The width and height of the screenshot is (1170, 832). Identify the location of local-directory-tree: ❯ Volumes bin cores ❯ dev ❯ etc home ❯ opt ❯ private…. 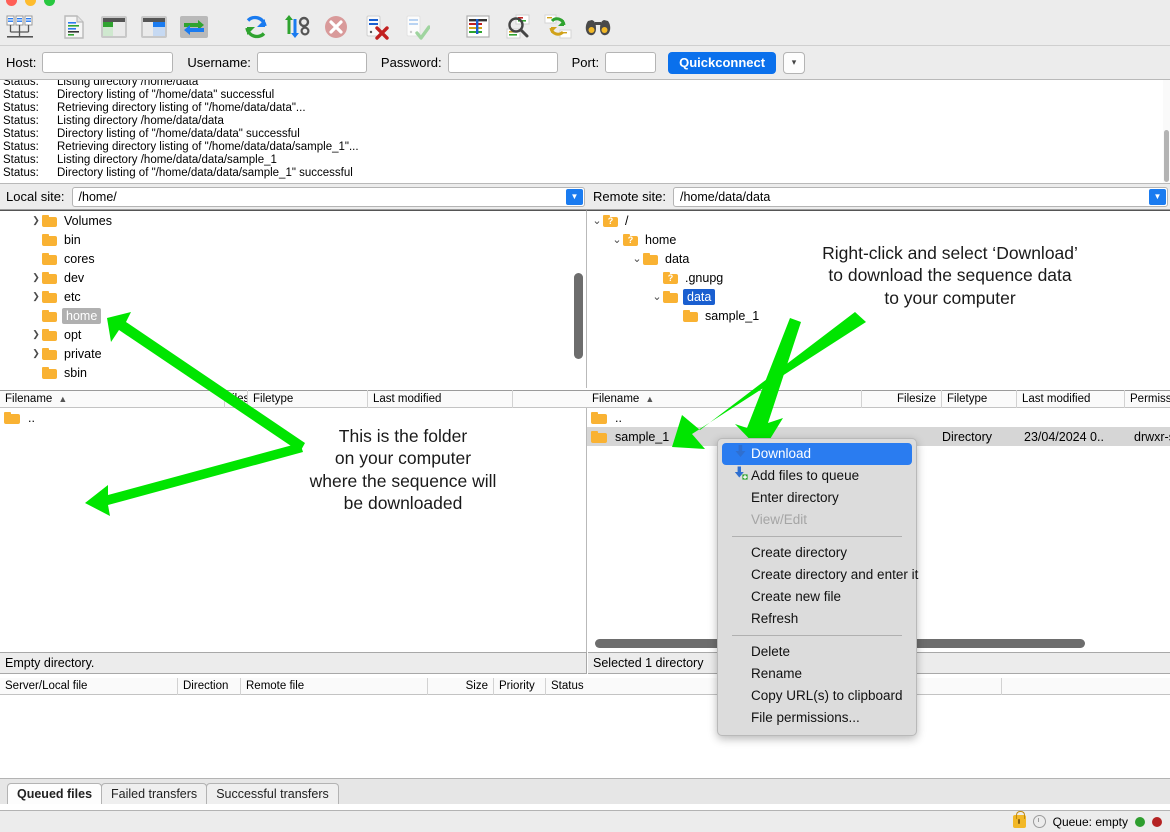
(293, 299).